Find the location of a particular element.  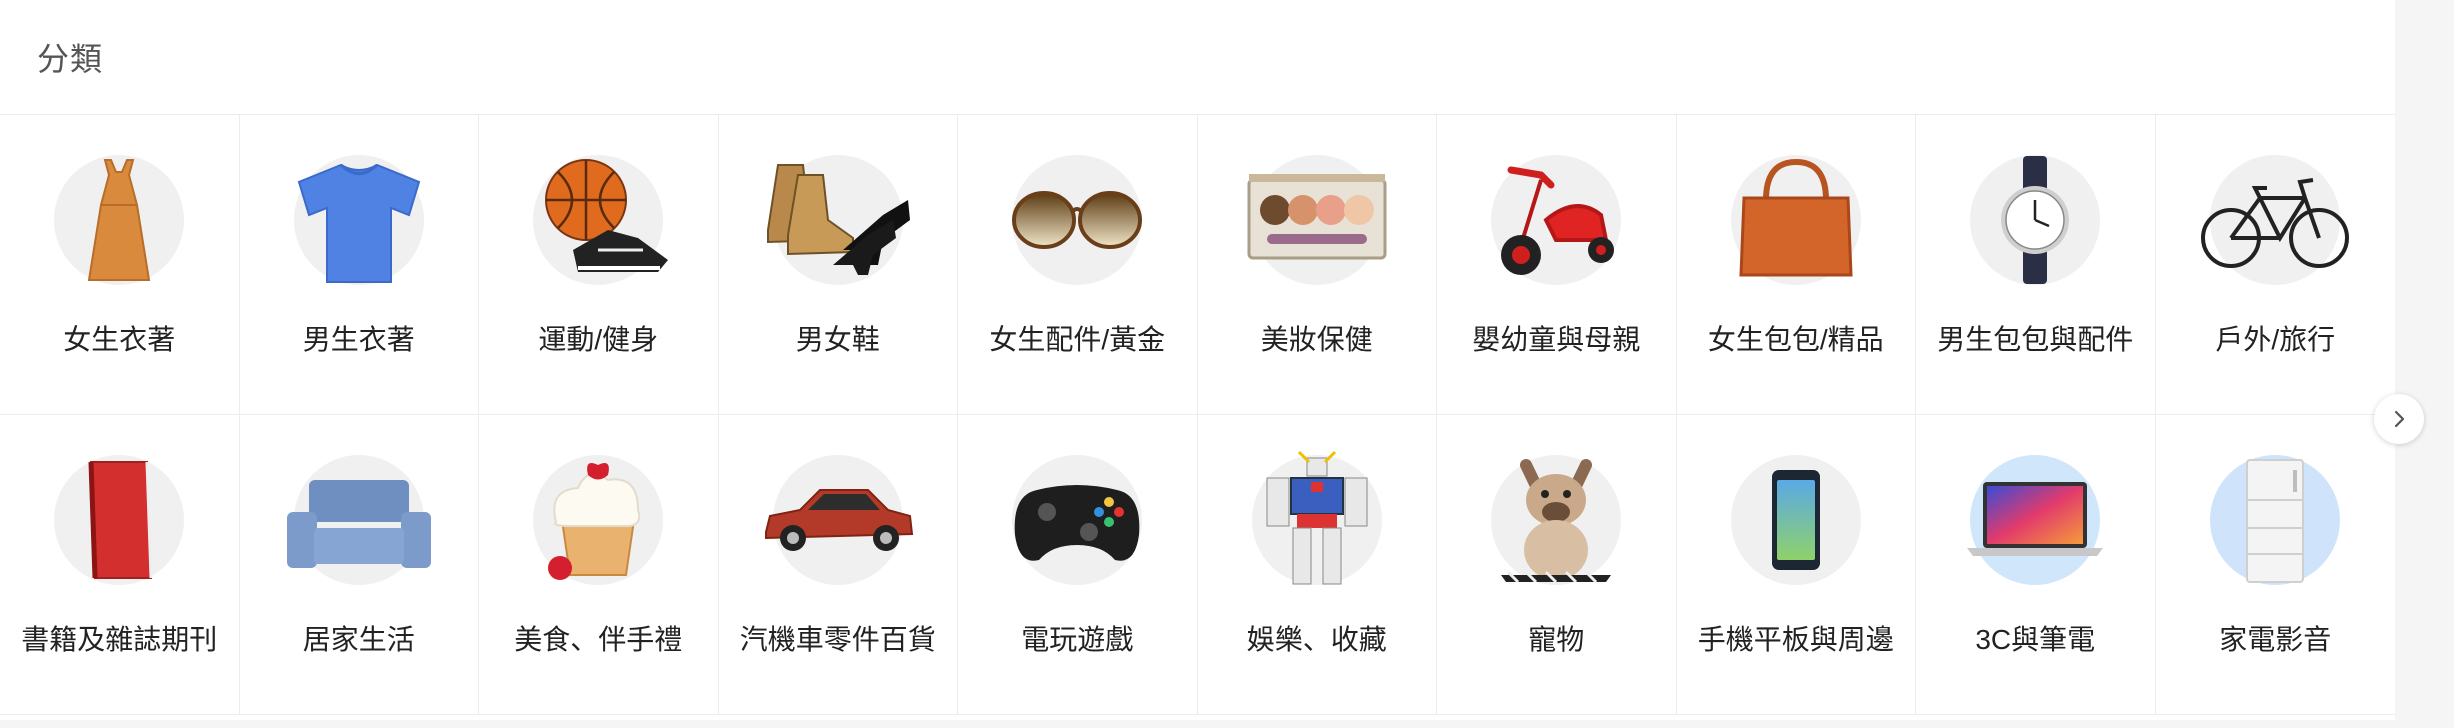

category-outdoor-travel: 戶外/旅行 is located at coordinates (2275, 265).